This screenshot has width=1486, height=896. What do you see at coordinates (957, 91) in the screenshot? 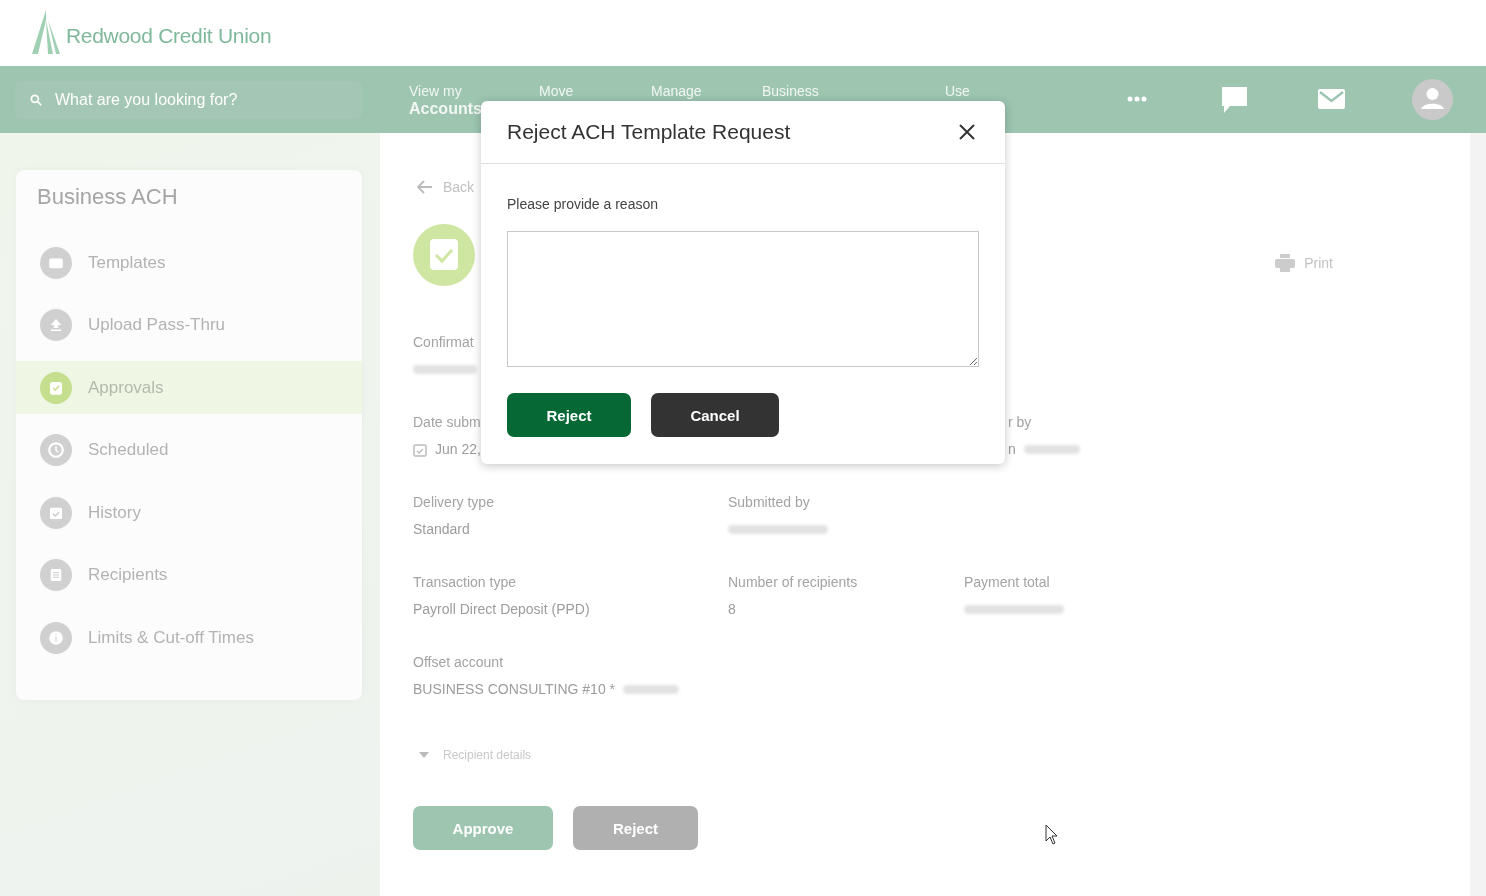
I see `nav-menu-item: Use` at bounding box center [957, 91].